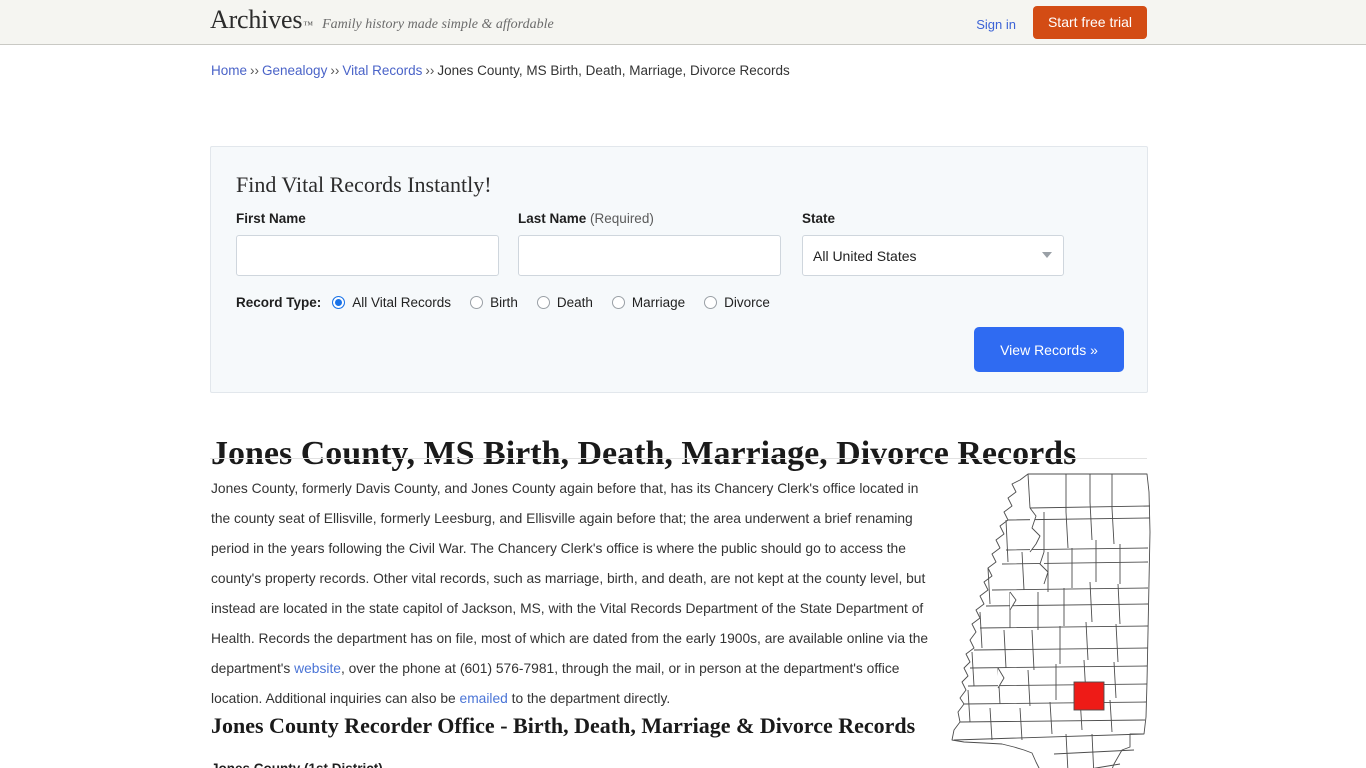  I want to click on radio-death: Death, so click(564, 302).